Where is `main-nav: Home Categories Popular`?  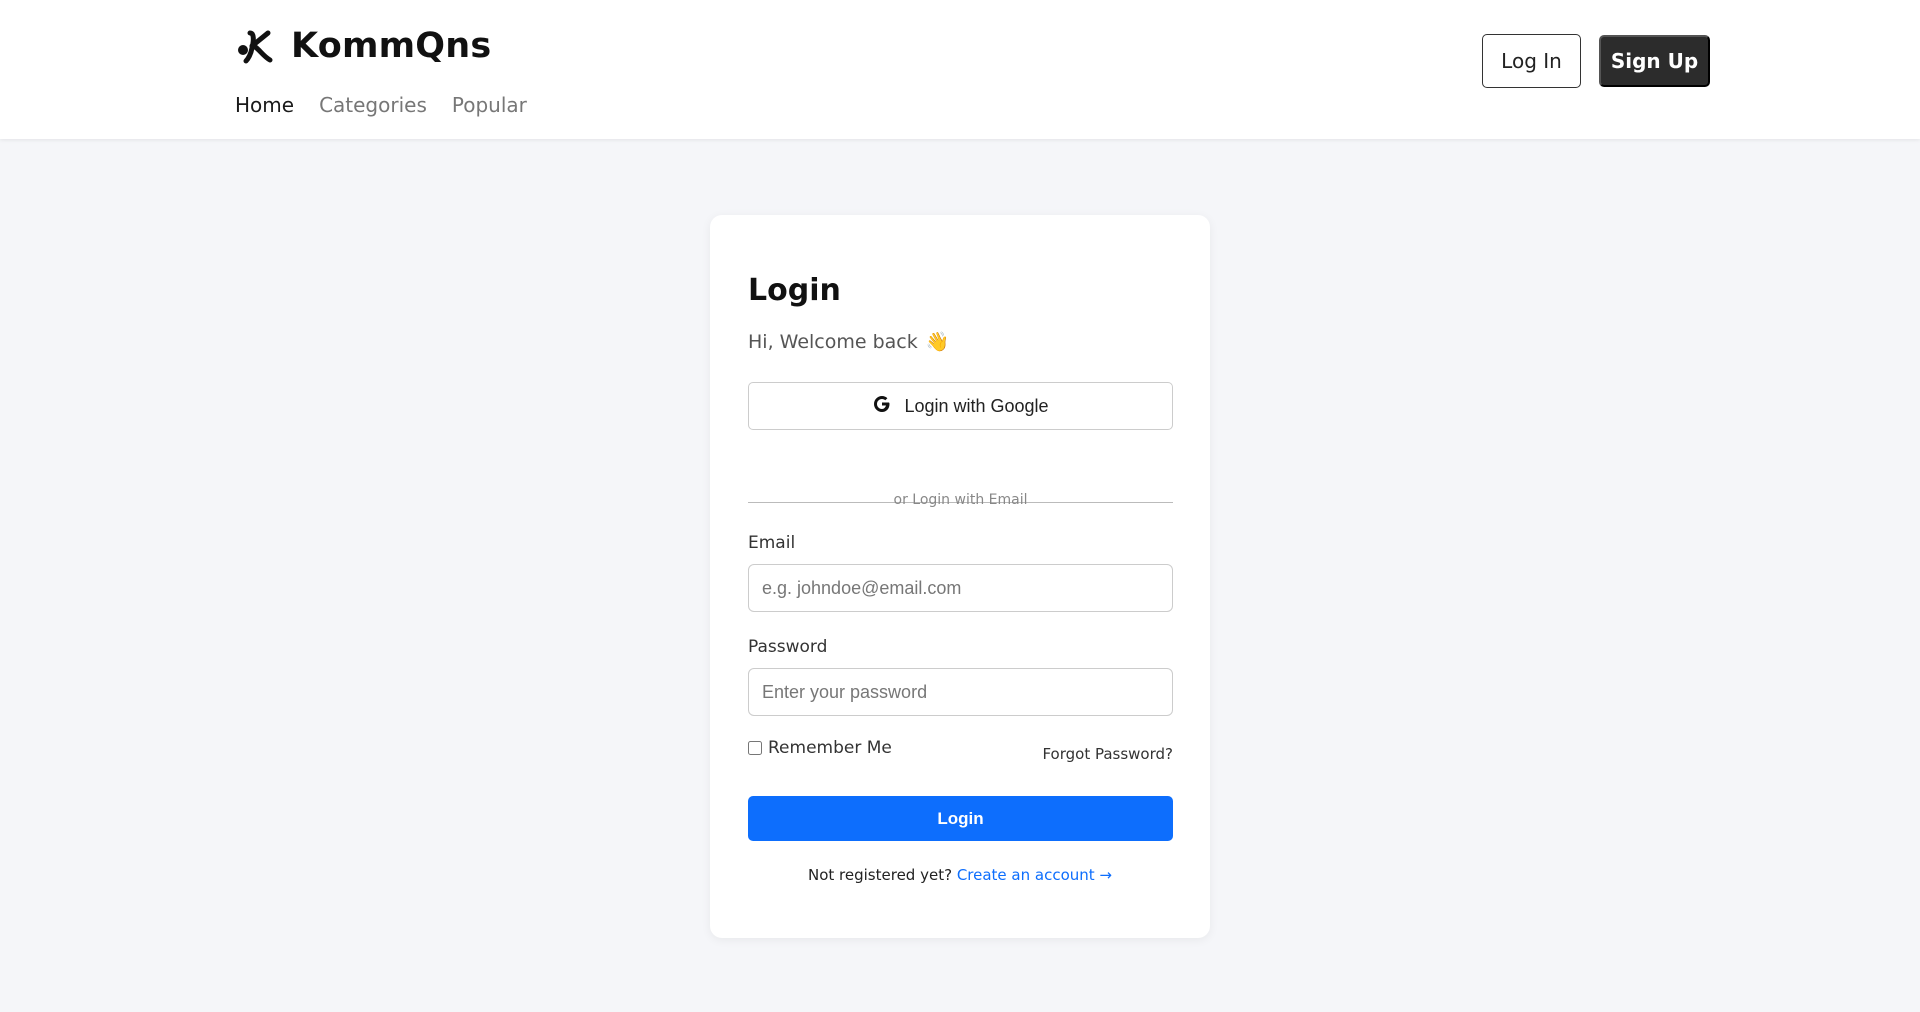
main-nav: Home Categories Popular is located at coordinates (381, 105).